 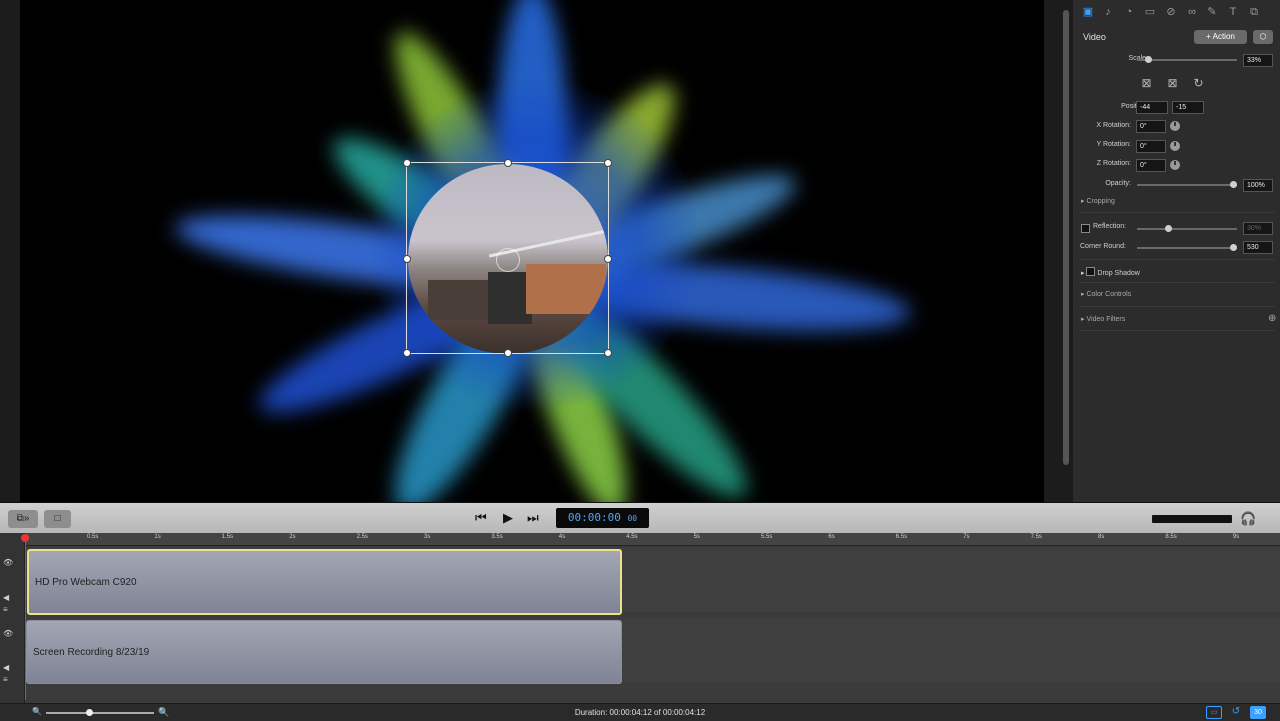 I want to click on video-filters-disclosure: ▸ Video Filters, so click(x=1103, y=319).